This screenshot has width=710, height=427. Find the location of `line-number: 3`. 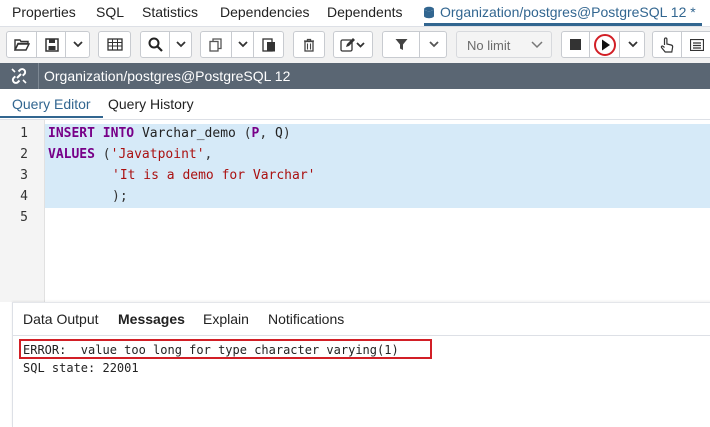

line-number: 3 is located at coordinates (24, 175).